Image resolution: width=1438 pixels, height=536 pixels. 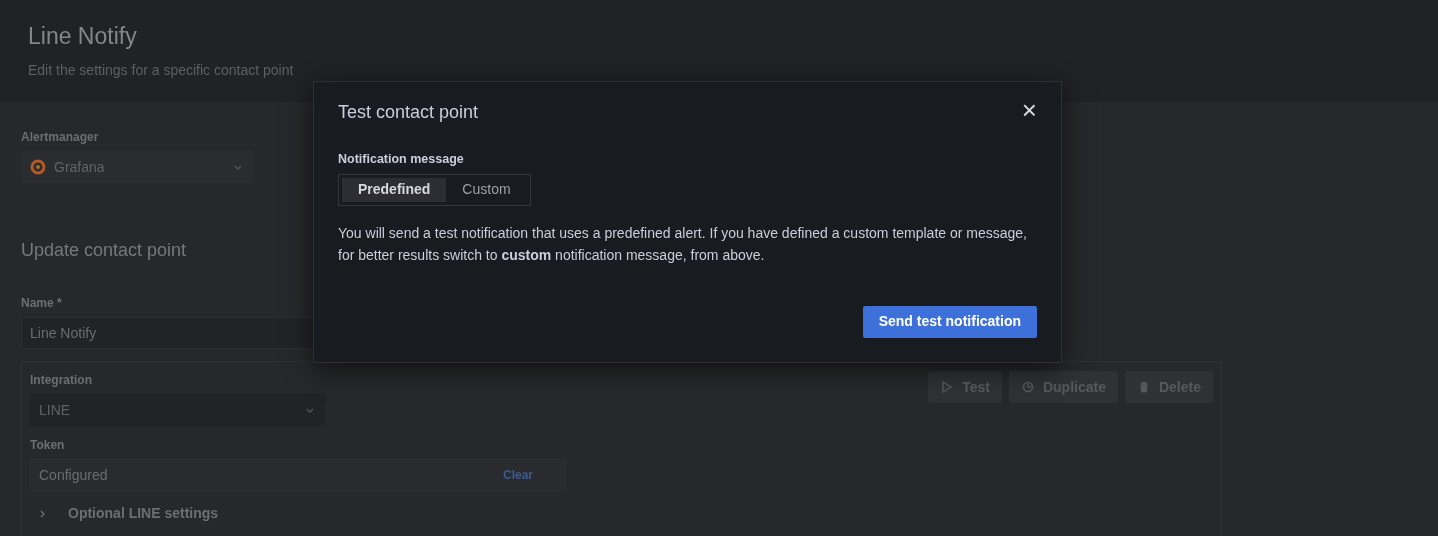 What do you see at coordinates (517, 475) in the screenshot?
I see `clear-link: Clear` at bounding box center [517, 475].